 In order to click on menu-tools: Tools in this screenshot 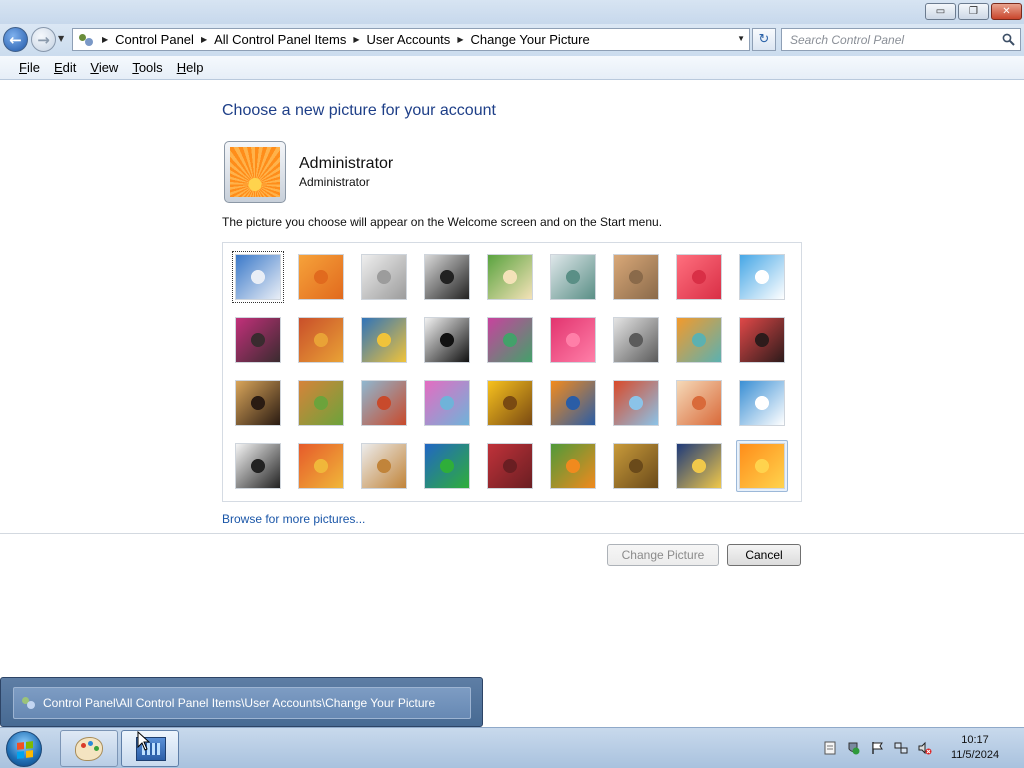, I will do `click(147, 67)`.